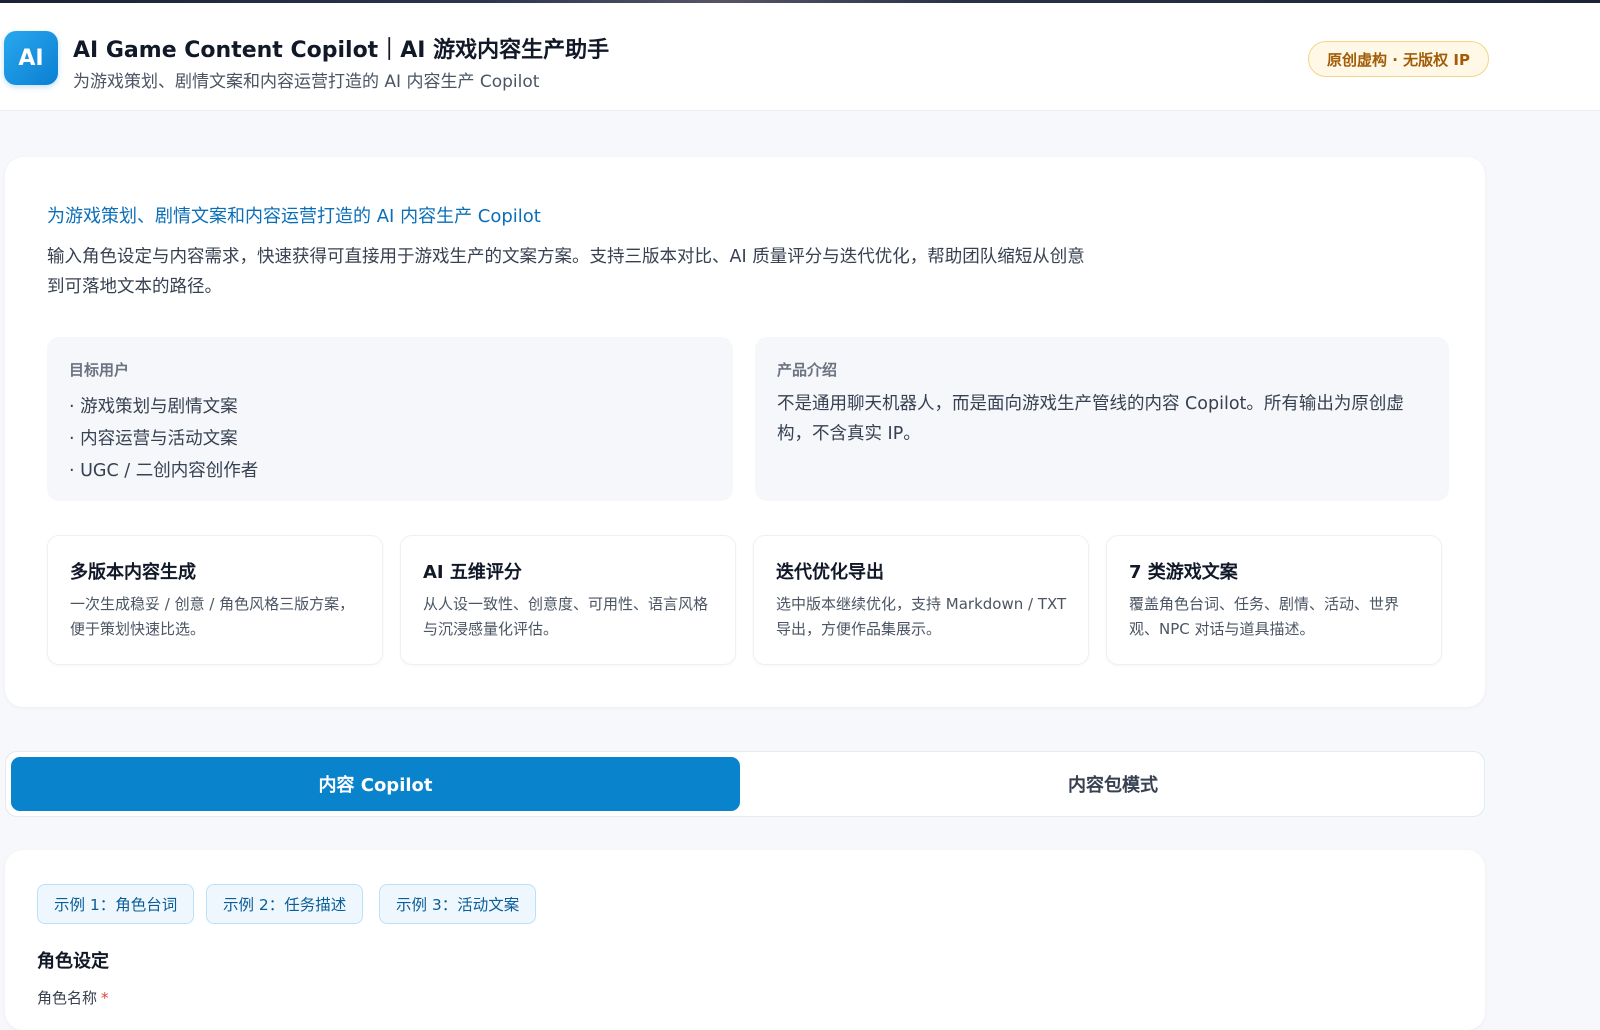 The width and height of the screenshot is (1600, 1030). What do you see at coordinates (31, 58) in the screenshot?
I see `app-logo: AI` at bounding box center [31, 58].